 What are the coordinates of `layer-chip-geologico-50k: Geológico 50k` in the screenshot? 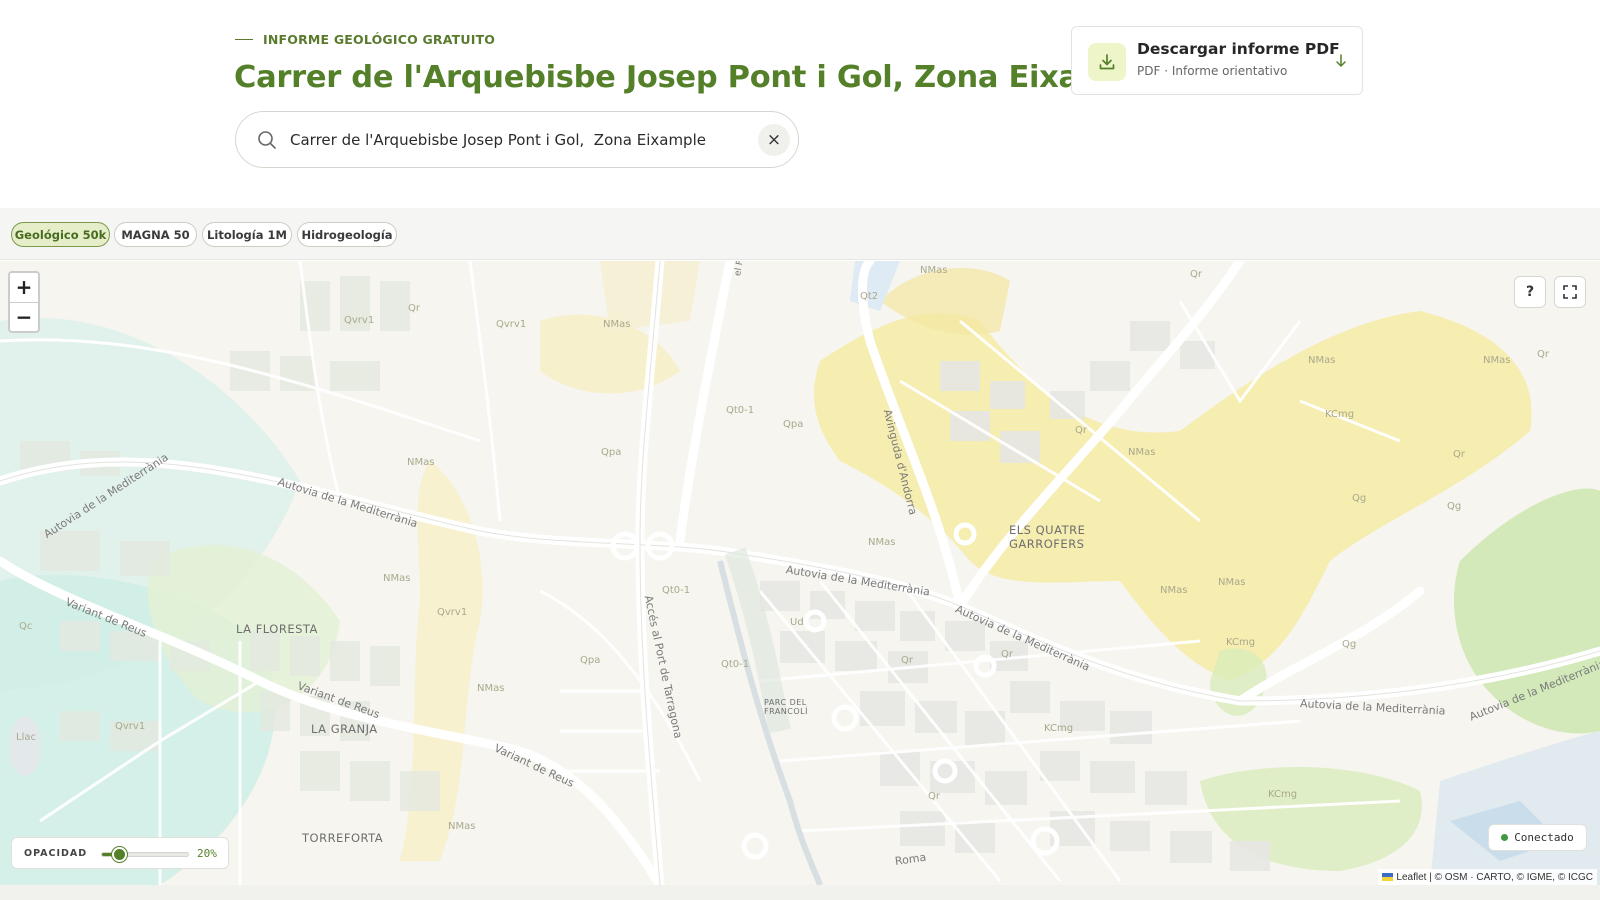 It's located at (60, 234).